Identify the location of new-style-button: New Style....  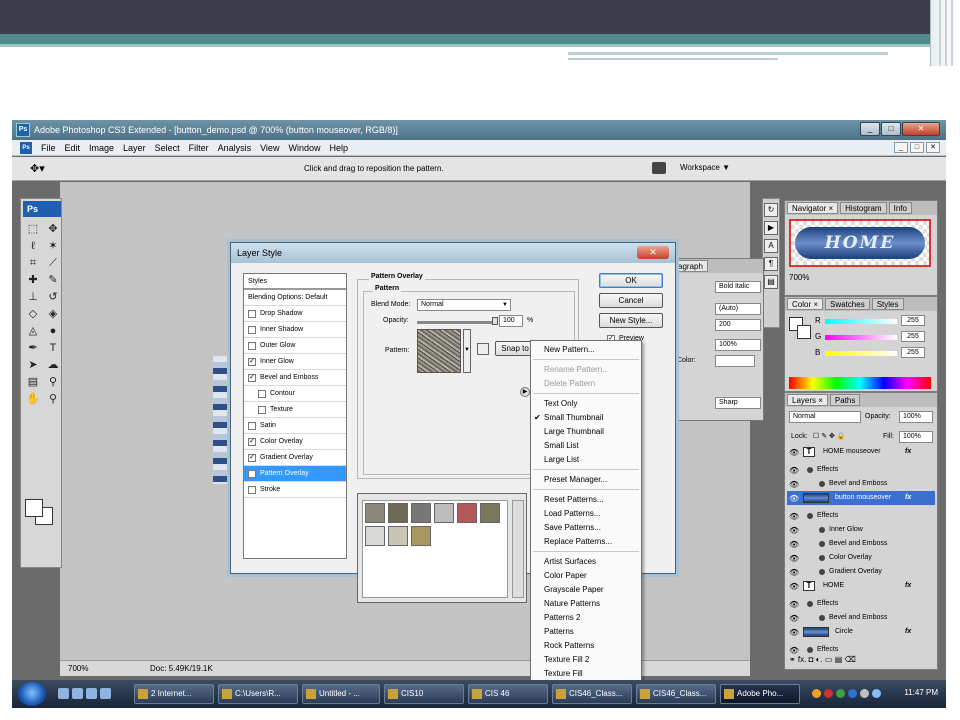
(631, 320).